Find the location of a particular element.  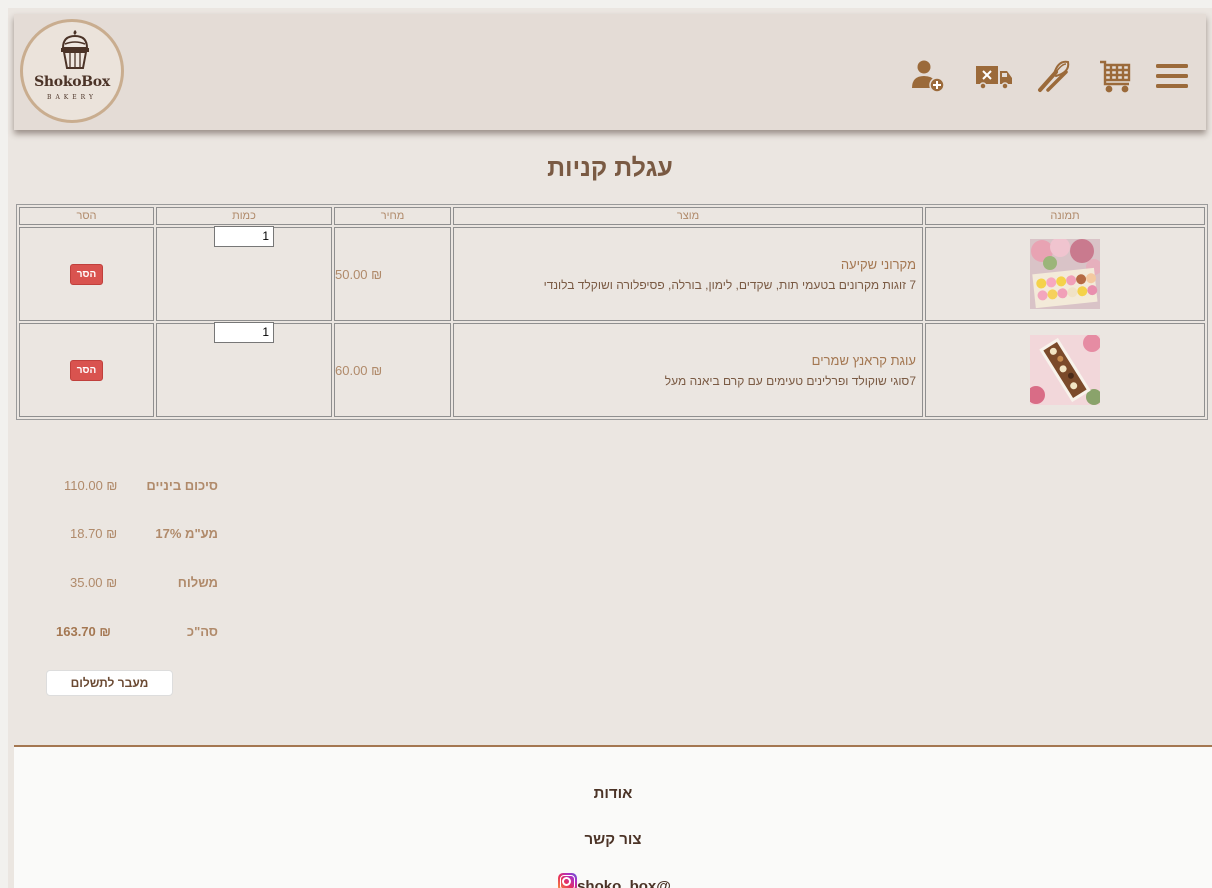

shipping-value: ₪ 35.00 is located at coordinates (94, 582).